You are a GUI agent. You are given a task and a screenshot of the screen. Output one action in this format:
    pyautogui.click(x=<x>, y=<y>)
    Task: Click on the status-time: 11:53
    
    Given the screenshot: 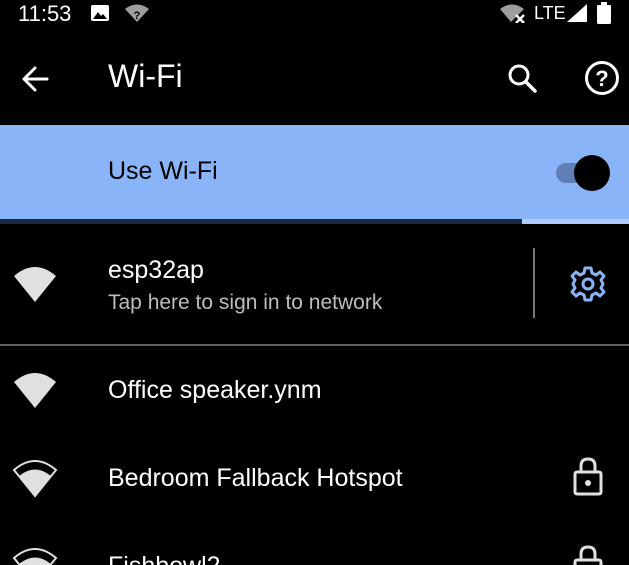 What is the action you would take?
    pyautogui.click(x=45, y=13)
    